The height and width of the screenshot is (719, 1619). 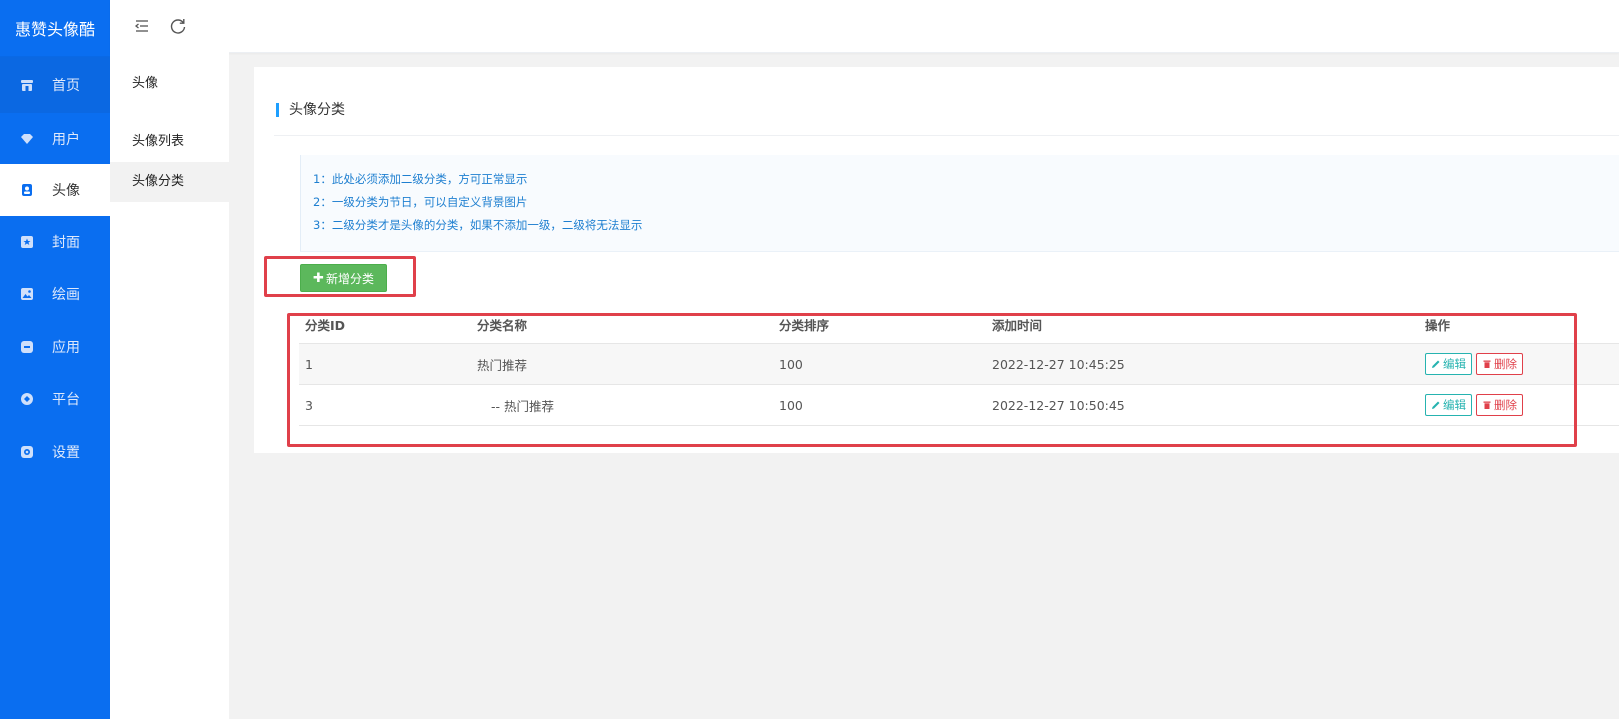 I want to click on submenu-title: 头像, so click(x=145, y=83).